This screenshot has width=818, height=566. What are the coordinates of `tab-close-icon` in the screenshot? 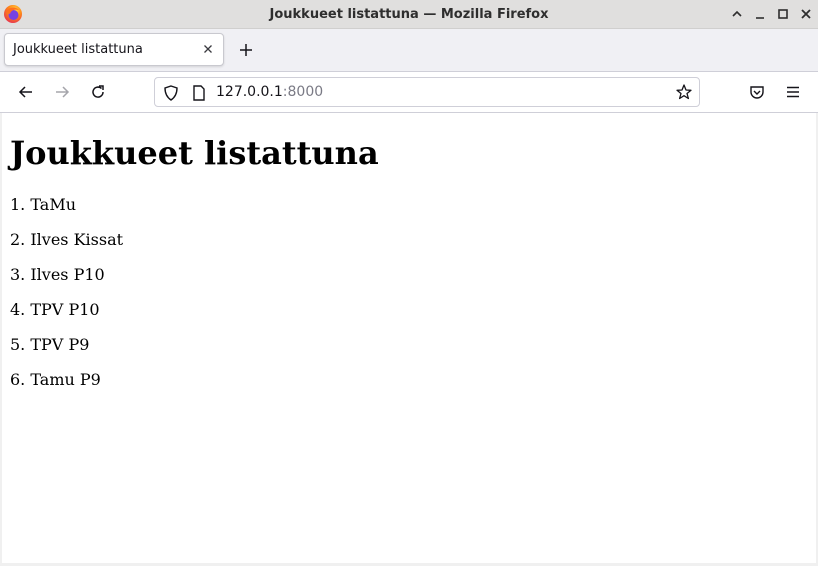 It's located at (208, 49).